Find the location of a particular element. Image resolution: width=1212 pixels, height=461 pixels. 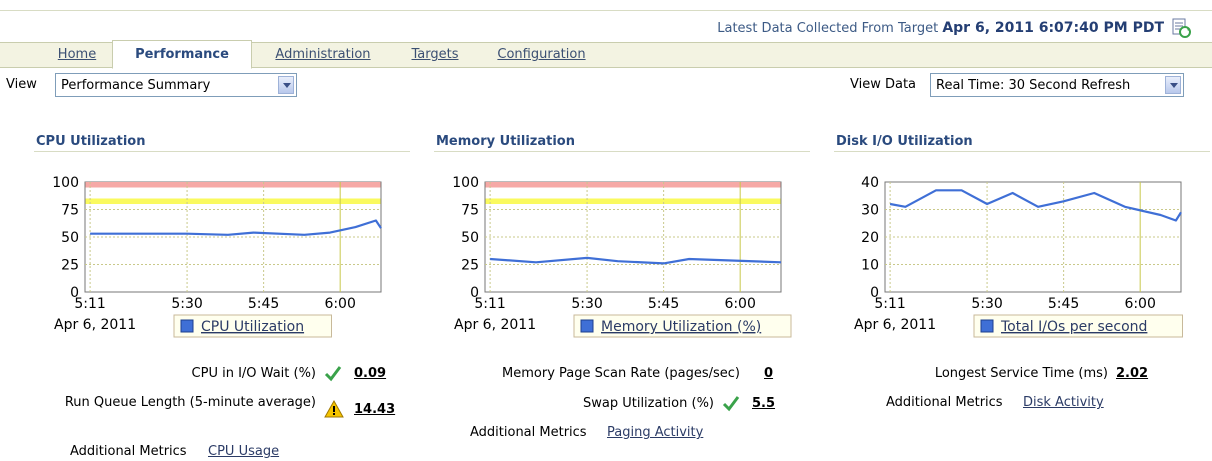

collected-label: Latest Data Collected From Target is located at coordinates (828, 28).